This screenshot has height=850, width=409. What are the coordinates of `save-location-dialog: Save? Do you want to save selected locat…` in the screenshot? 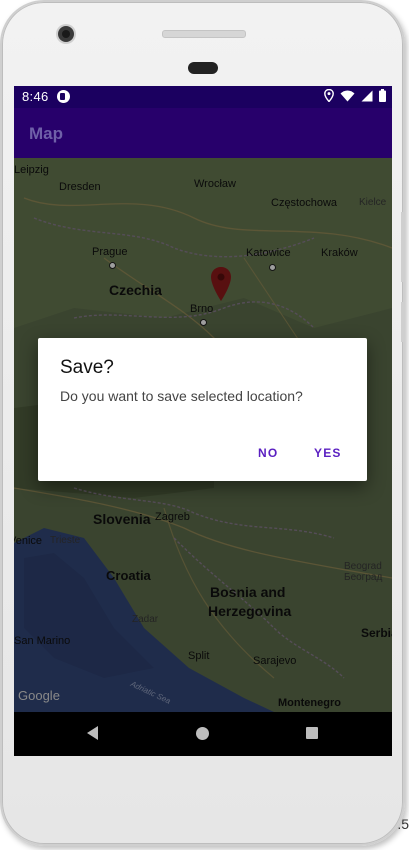 It's located at (202, 409).